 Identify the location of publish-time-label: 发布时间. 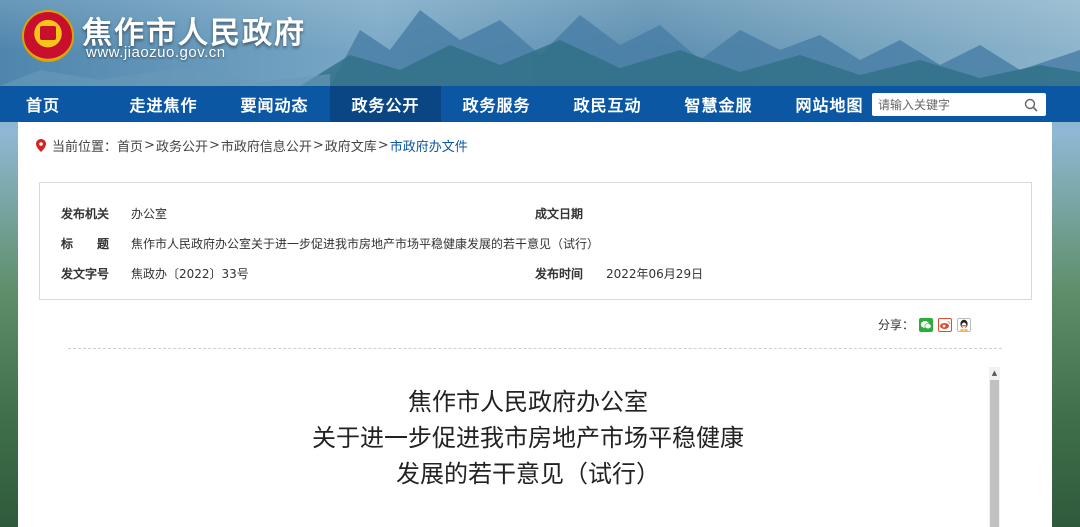
(559, 274).